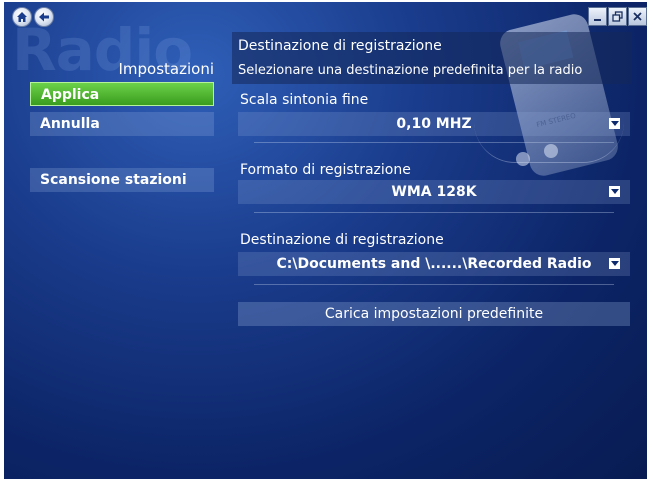  Describe the element at coordinates (166, 69) in the screenshot. I see `sidebar-title: Impostazioni` at that location.